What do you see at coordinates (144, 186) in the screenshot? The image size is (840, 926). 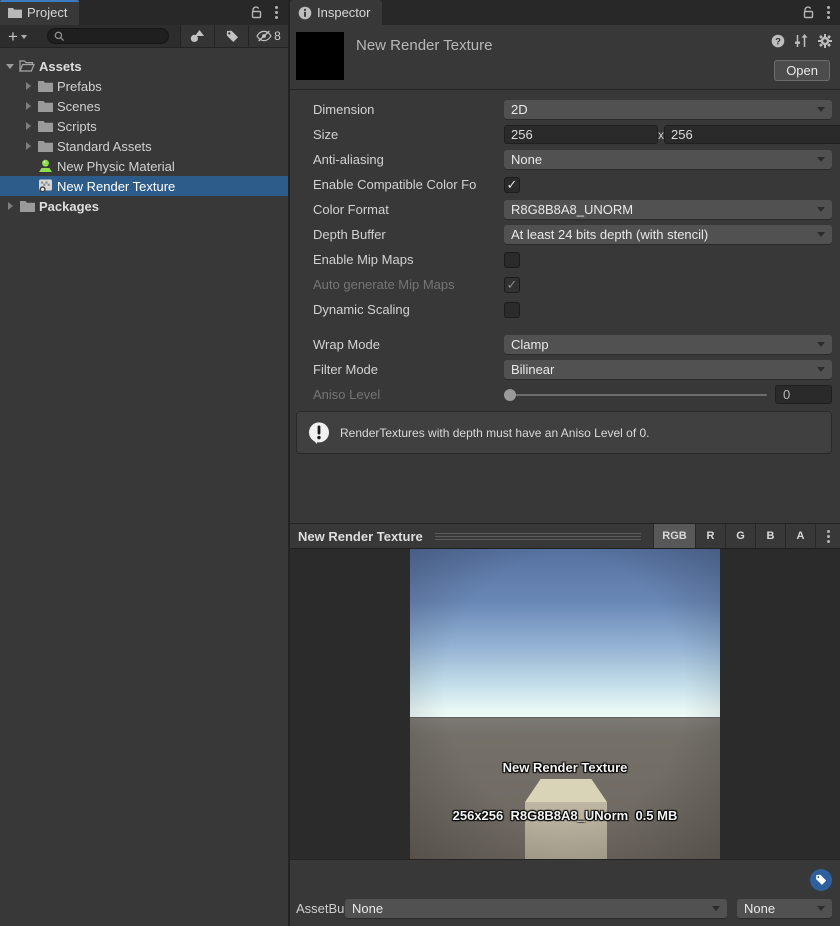 I see `tree-item-new-render-texture: New Render Texture` at bounding box center [144, 186].